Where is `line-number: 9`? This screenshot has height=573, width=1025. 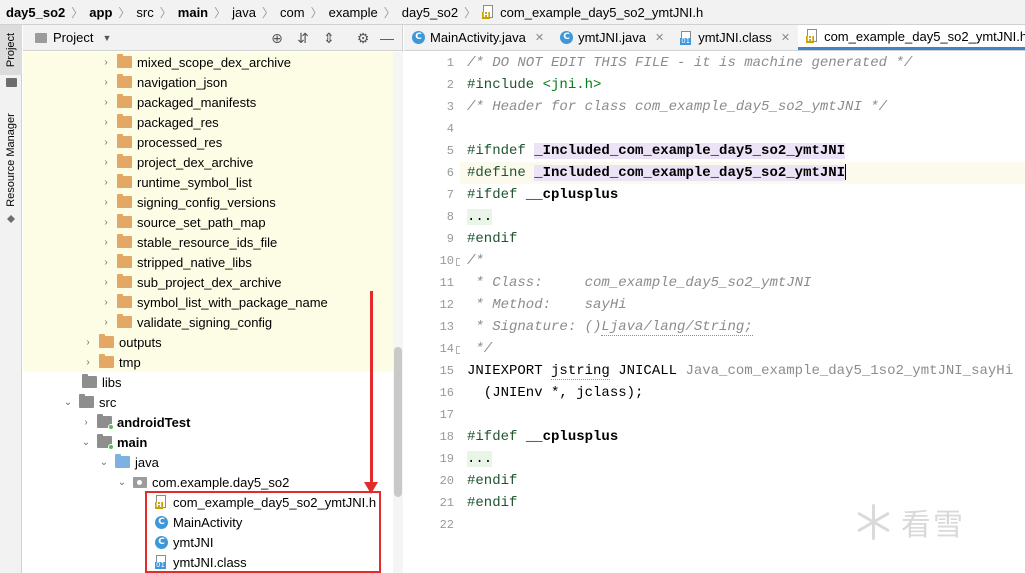
line-number: 9 is located at coordinates (450, 239).